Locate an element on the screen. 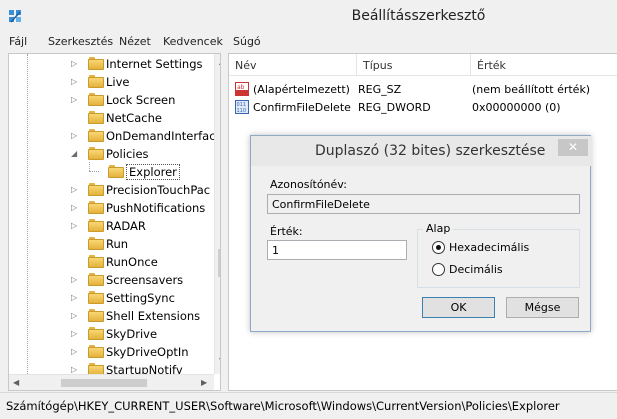 This screenshot has height=419, width=617. tree-item: ▷ Shell Extensions is located at coordinates (109, 316).